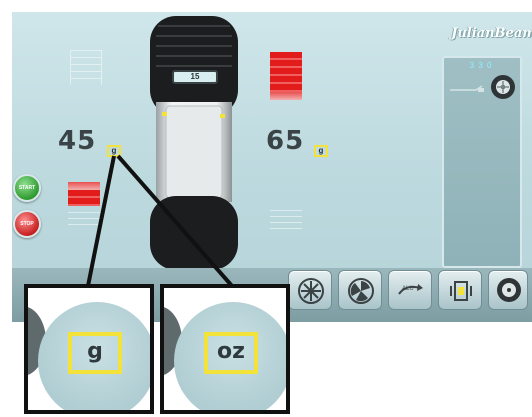  I want to click on unit-grams-label: g, so click(95, 353).